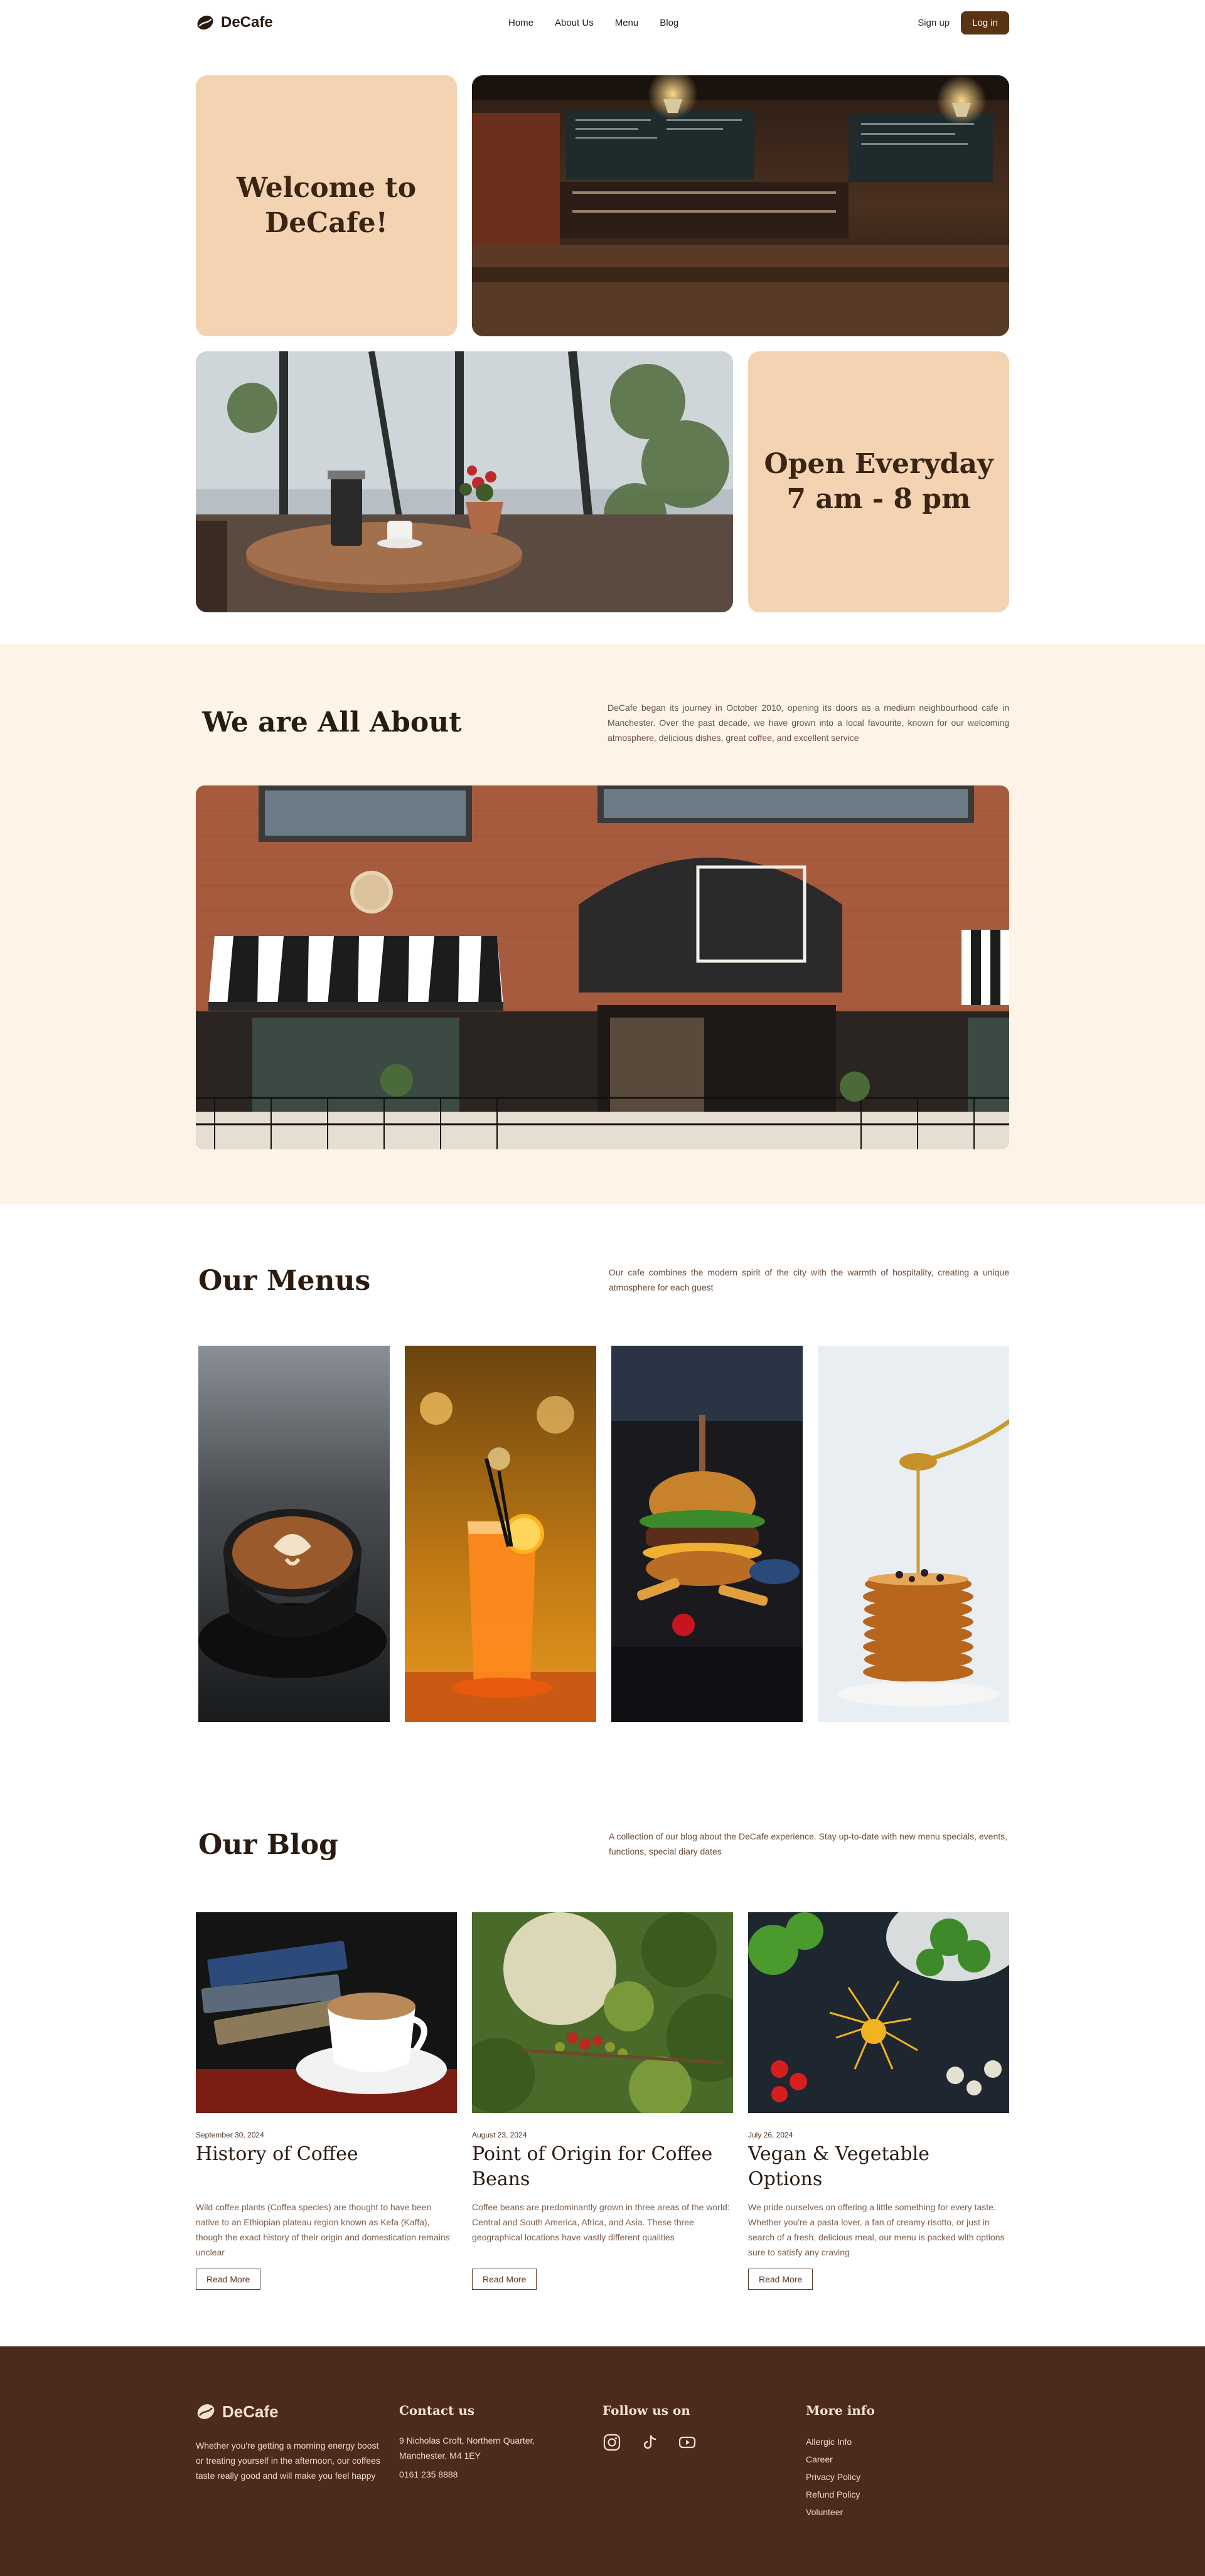  I want to click on post-title: Point of Origin for Coffee Beans, so click(602, 2168).